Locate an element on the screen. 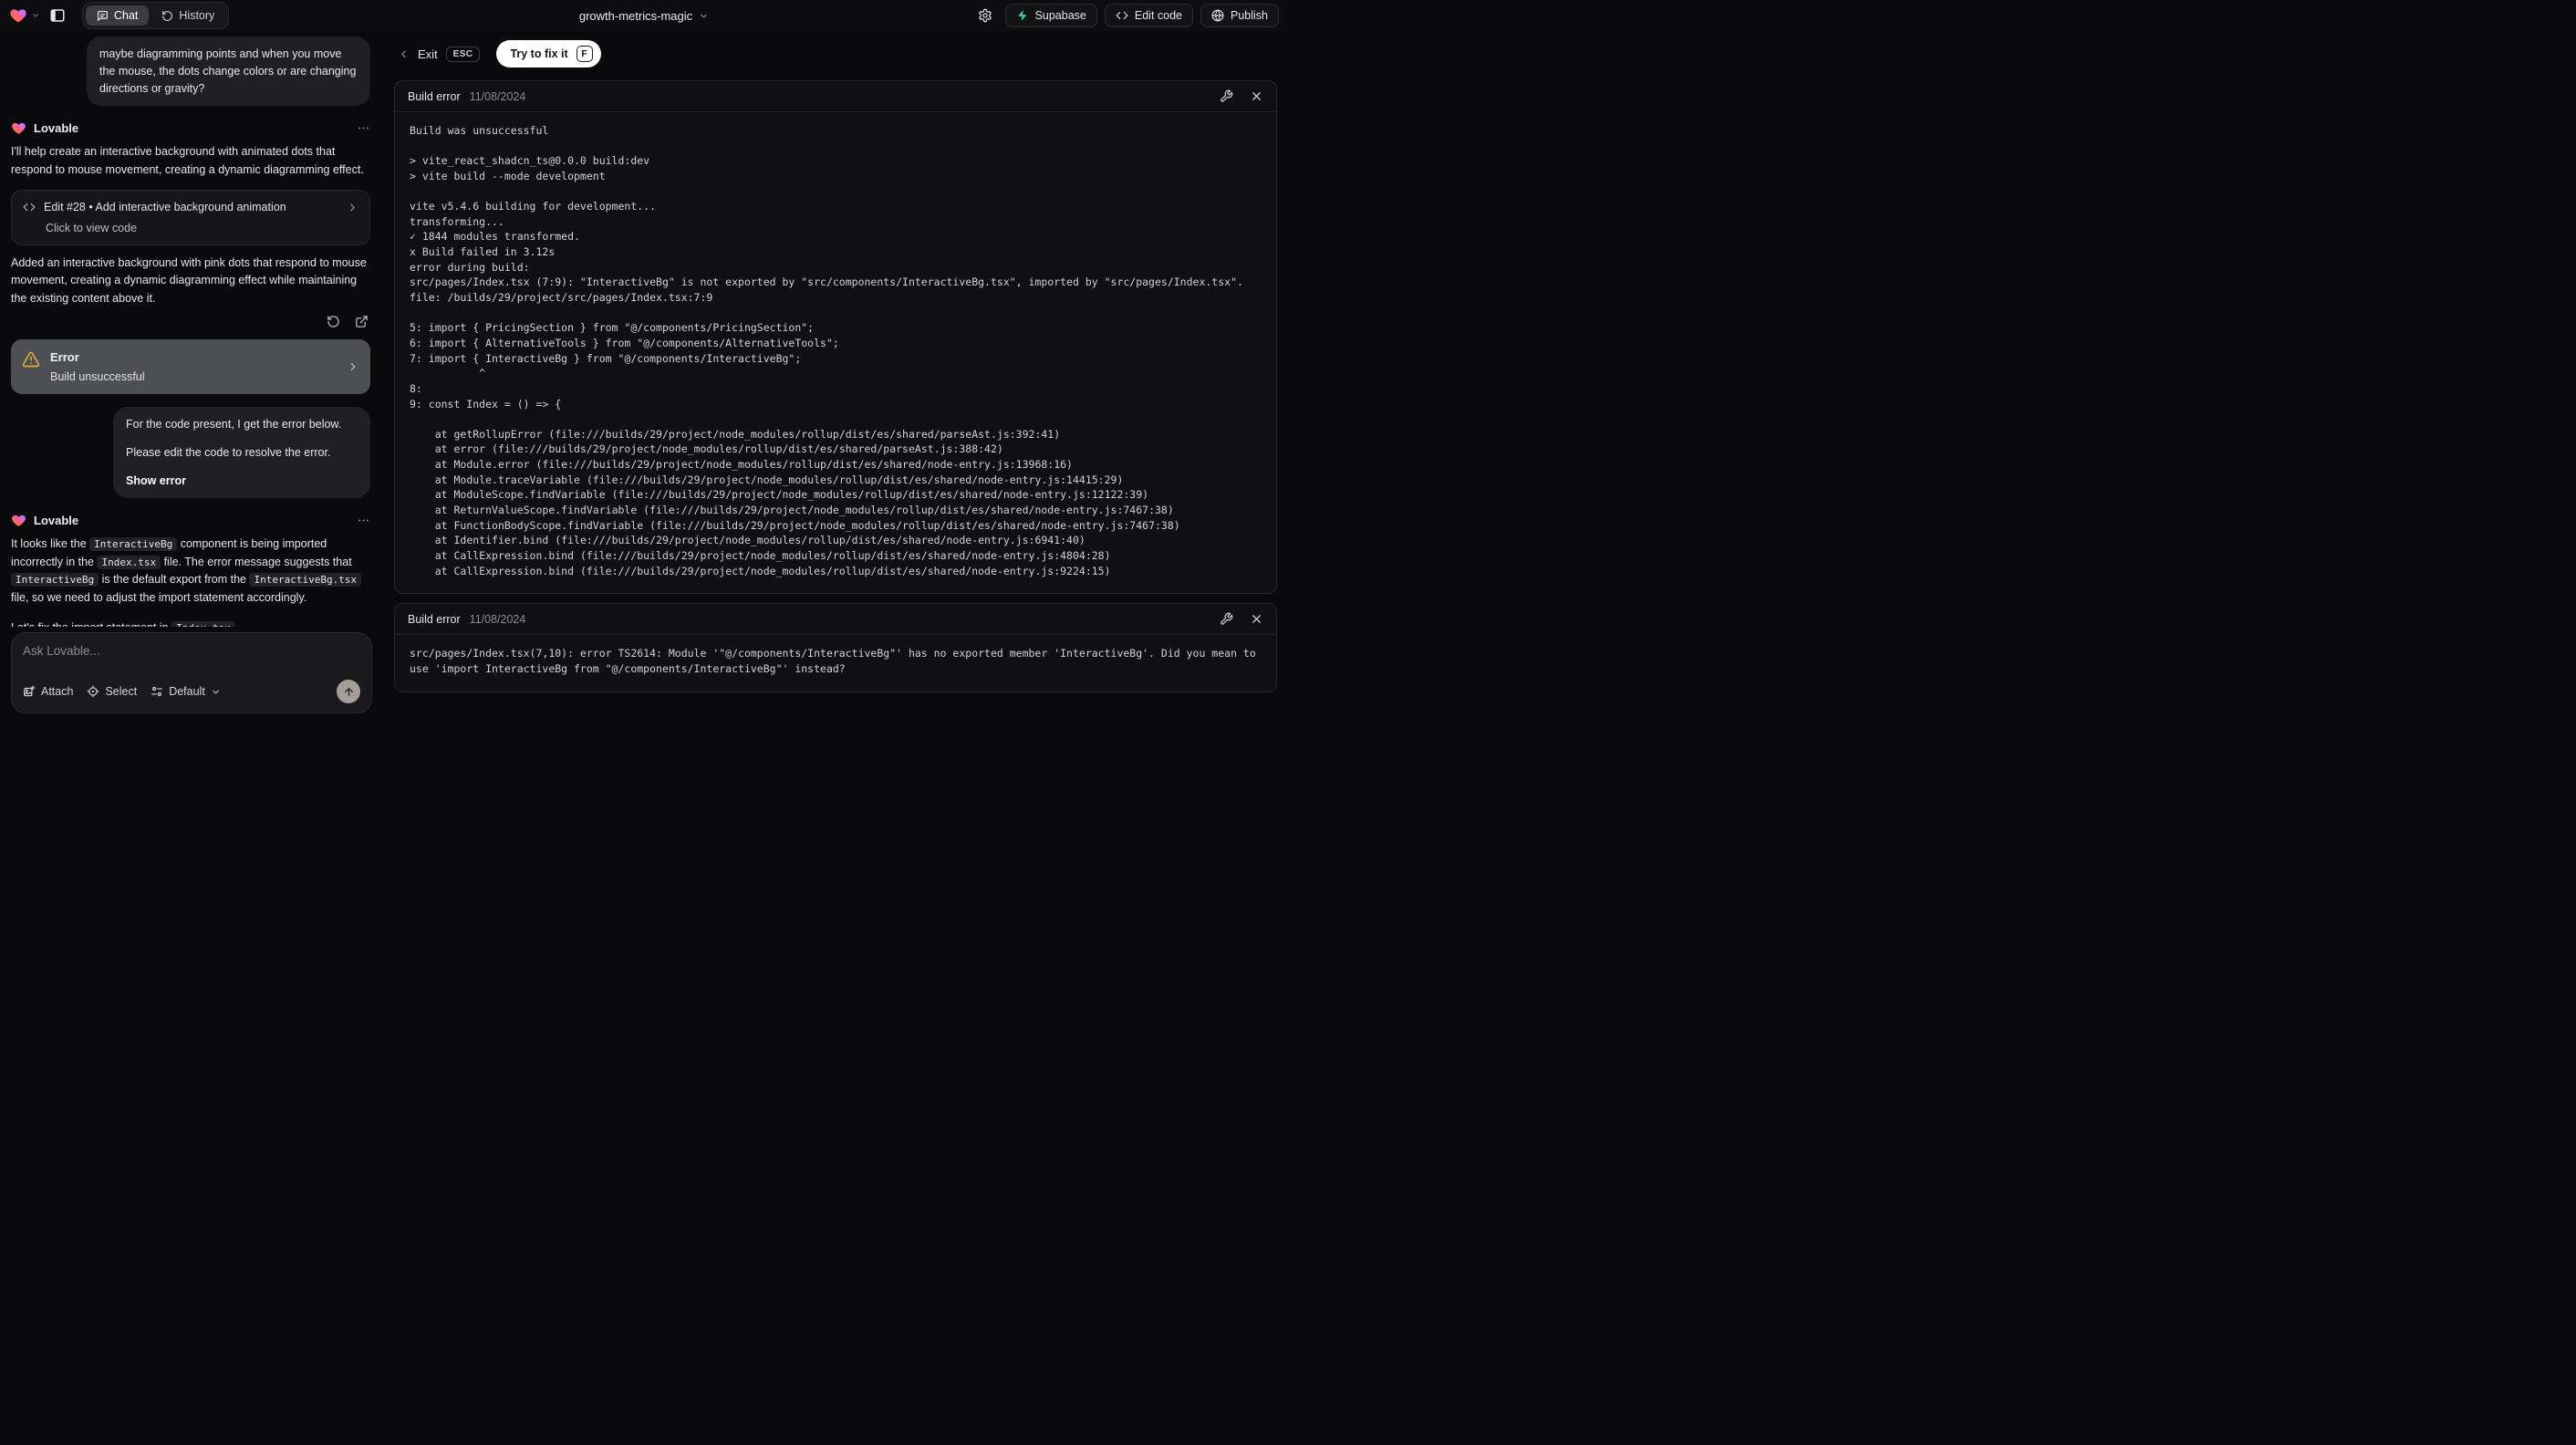 This screenshot has width=2576, height=1445. select-label: Select is located at coordinates (121, 691).